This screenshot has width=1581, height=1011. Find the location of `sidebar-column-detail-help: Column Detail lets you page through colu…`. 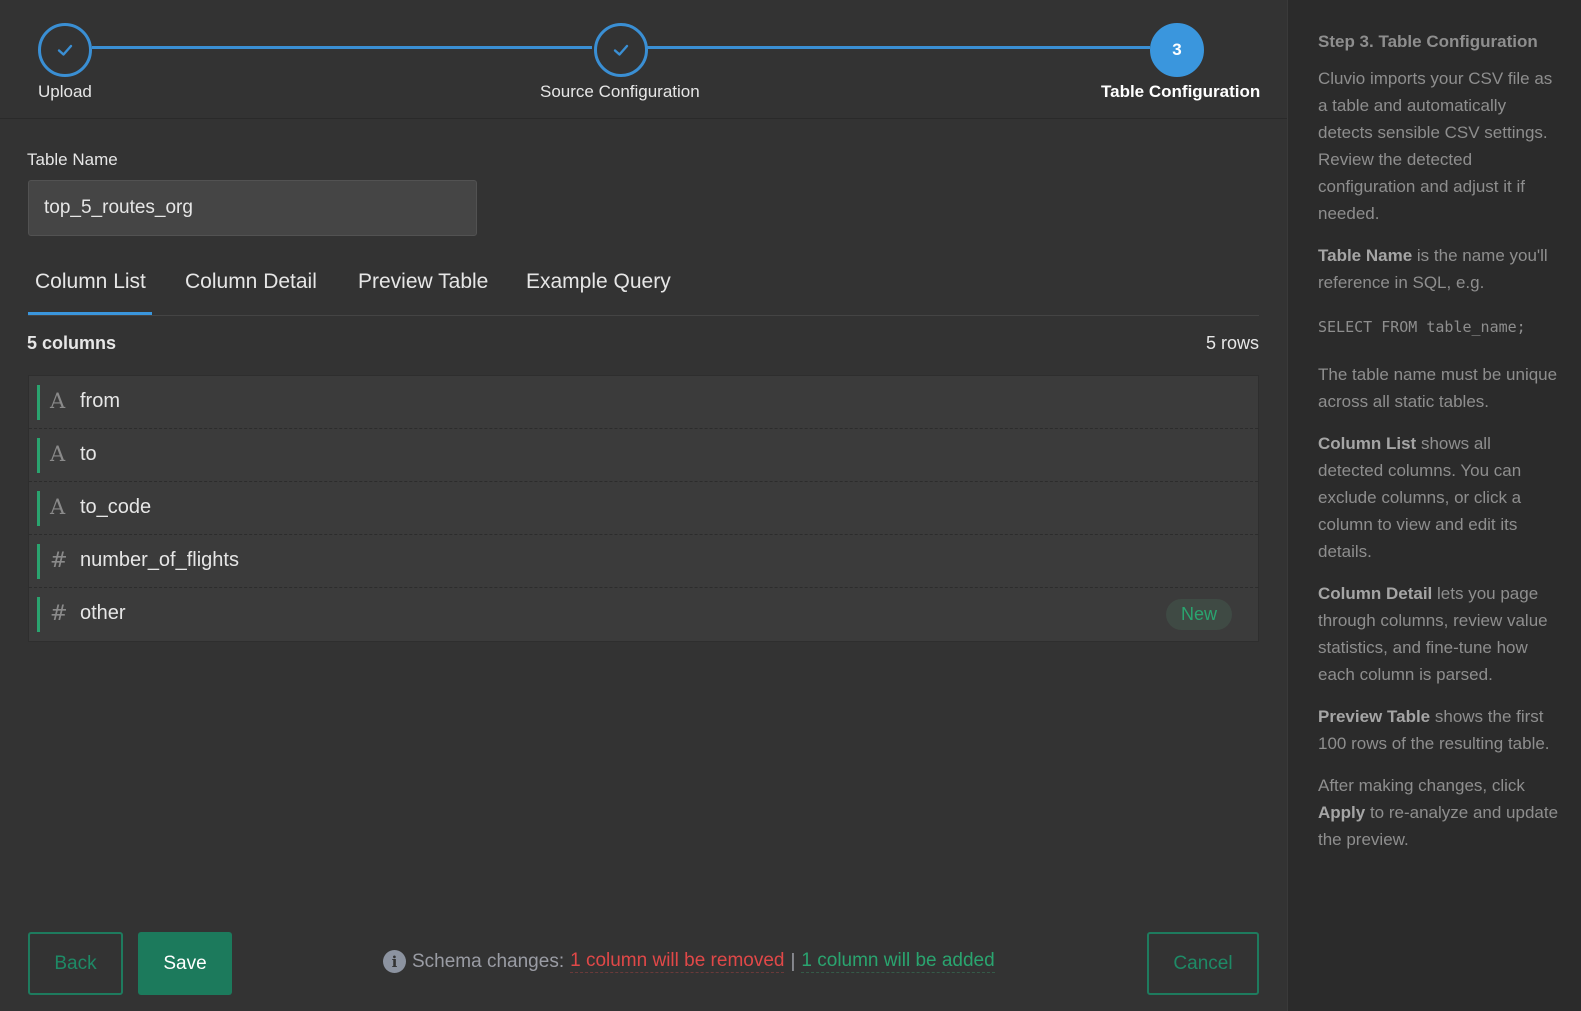

sidebar-column-detail-help: Column Detail lets you page through colu… is located at coordinates (1438, 634).